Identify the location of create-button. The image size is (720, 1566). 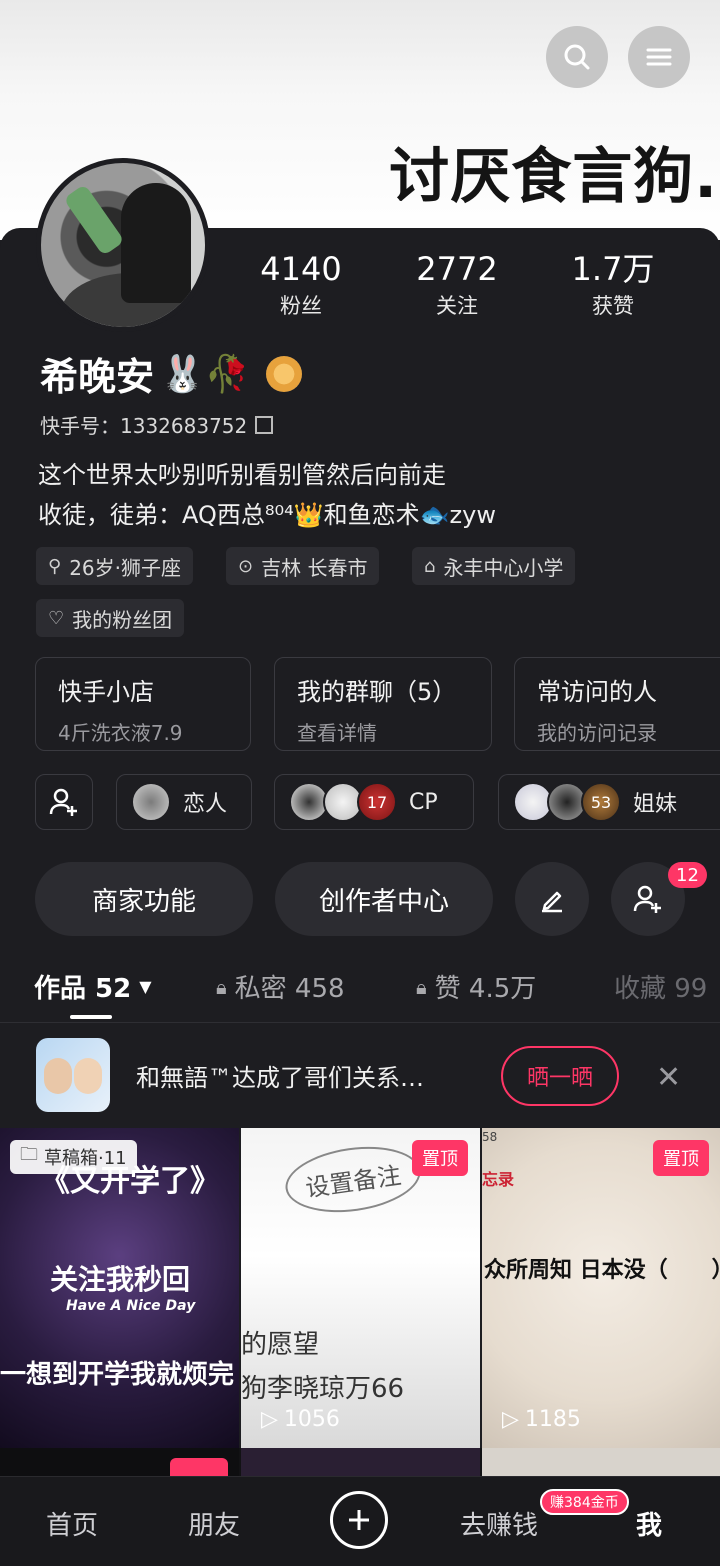
(359, 1520).